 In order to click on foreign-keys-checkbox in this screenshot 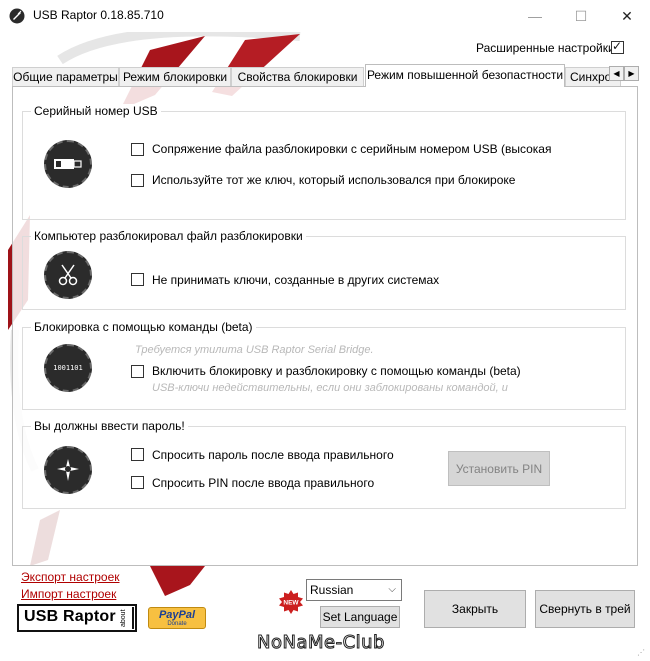, I will do `click(137, 279)`.